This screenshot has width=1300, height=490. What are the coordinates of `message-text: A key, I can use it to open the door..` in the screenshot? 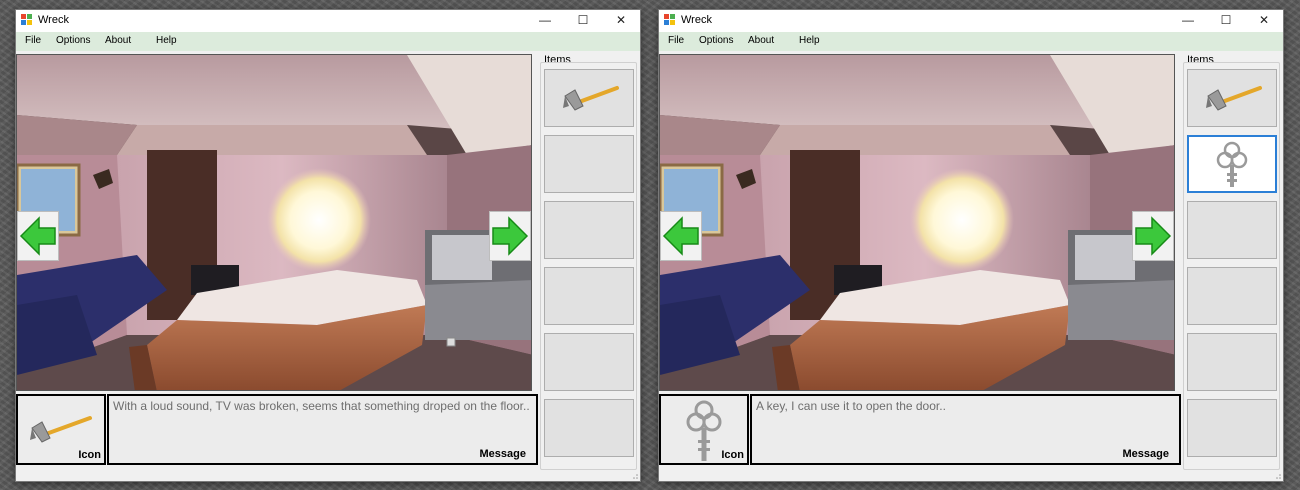 It's located at (851, 406).